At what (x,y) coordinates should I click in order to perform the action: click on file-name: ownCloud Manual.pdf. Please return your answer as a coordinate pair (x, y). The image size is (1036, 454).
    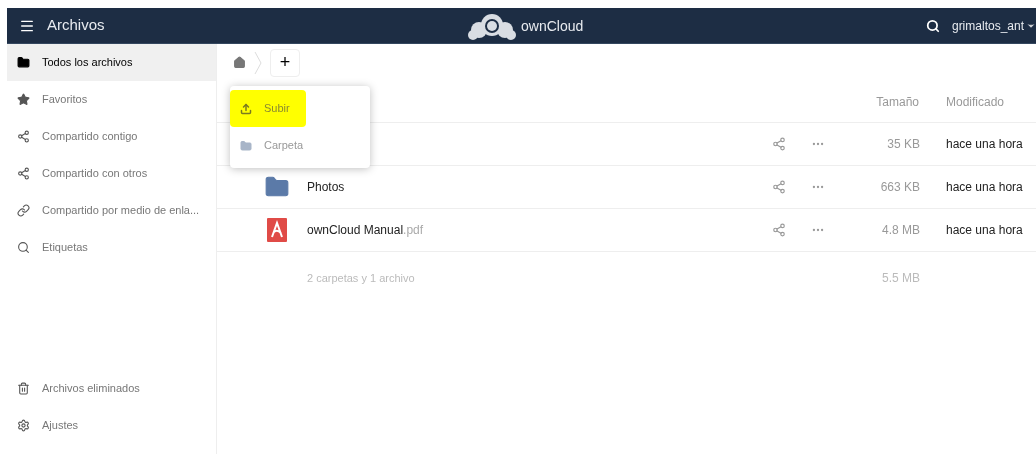
    Looking at the image, I should click on (365, 230).